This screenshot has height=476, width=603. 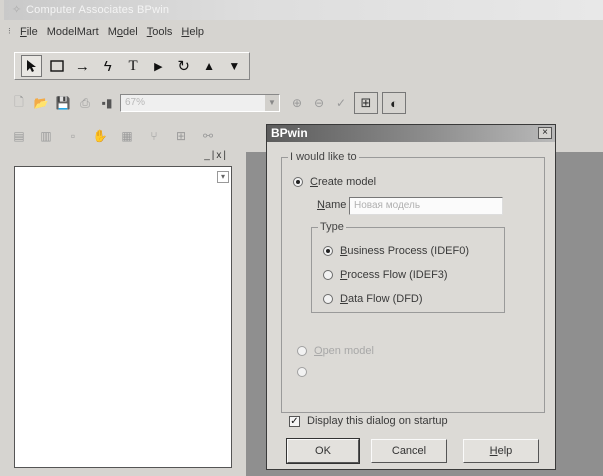 What do you see at coordinates (122, 157) in the screenshot?
I see `model-explorer-caption: _|x|` at bounding box center [122, 157].